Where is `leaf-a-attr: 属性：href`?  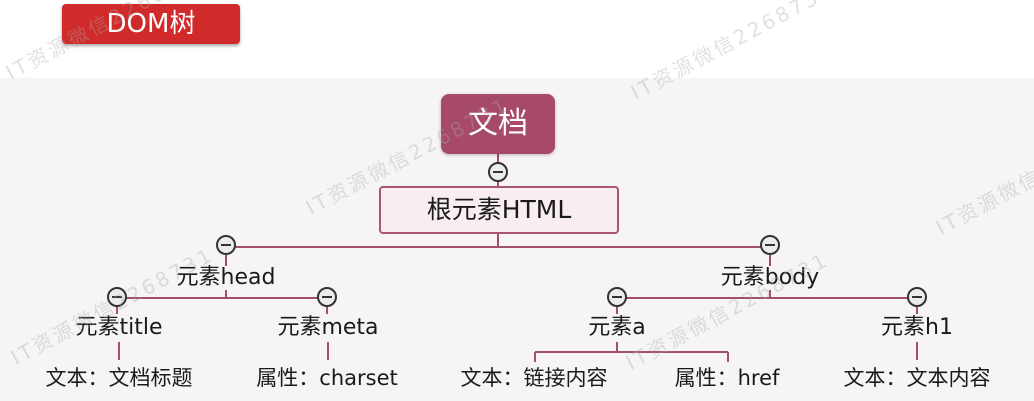 leaf-a-attr: 属性：href is located at coordinates (727, 378).